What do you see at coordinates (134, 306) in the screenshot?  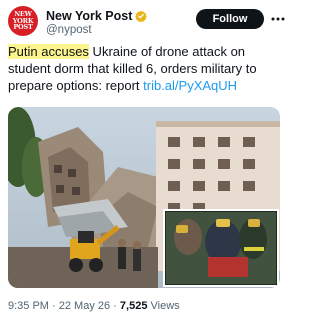 I see `views-count: 7,525` at bounding box center [134, 306].